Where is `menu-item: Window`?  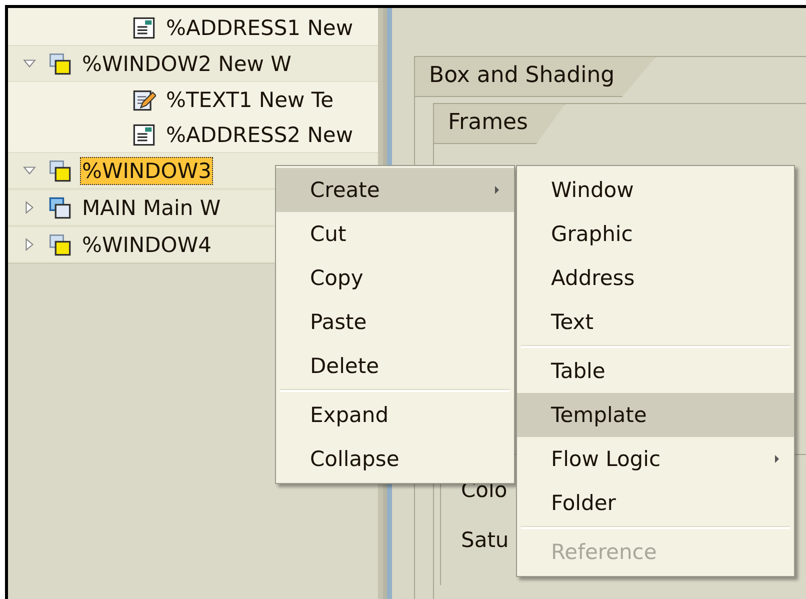 menu-item: Window is located at coordinates (655, 190).